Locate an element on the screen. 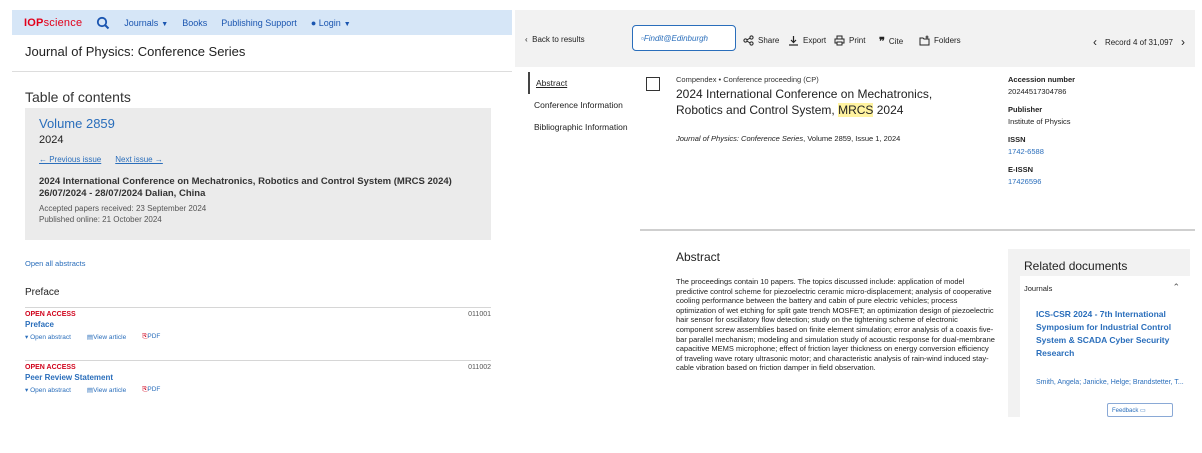 The width and height of the screenshot is (1202, 453). eissn-label: E-ISSN is located at coordinates (1021, 169).